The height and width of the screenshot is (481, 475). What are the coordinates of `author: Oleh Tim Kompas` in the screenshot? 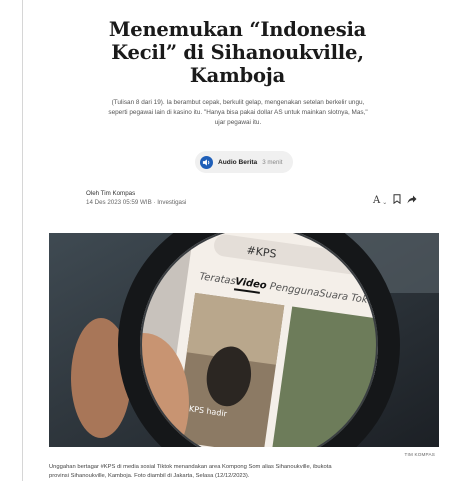 It's located at (111, 193).